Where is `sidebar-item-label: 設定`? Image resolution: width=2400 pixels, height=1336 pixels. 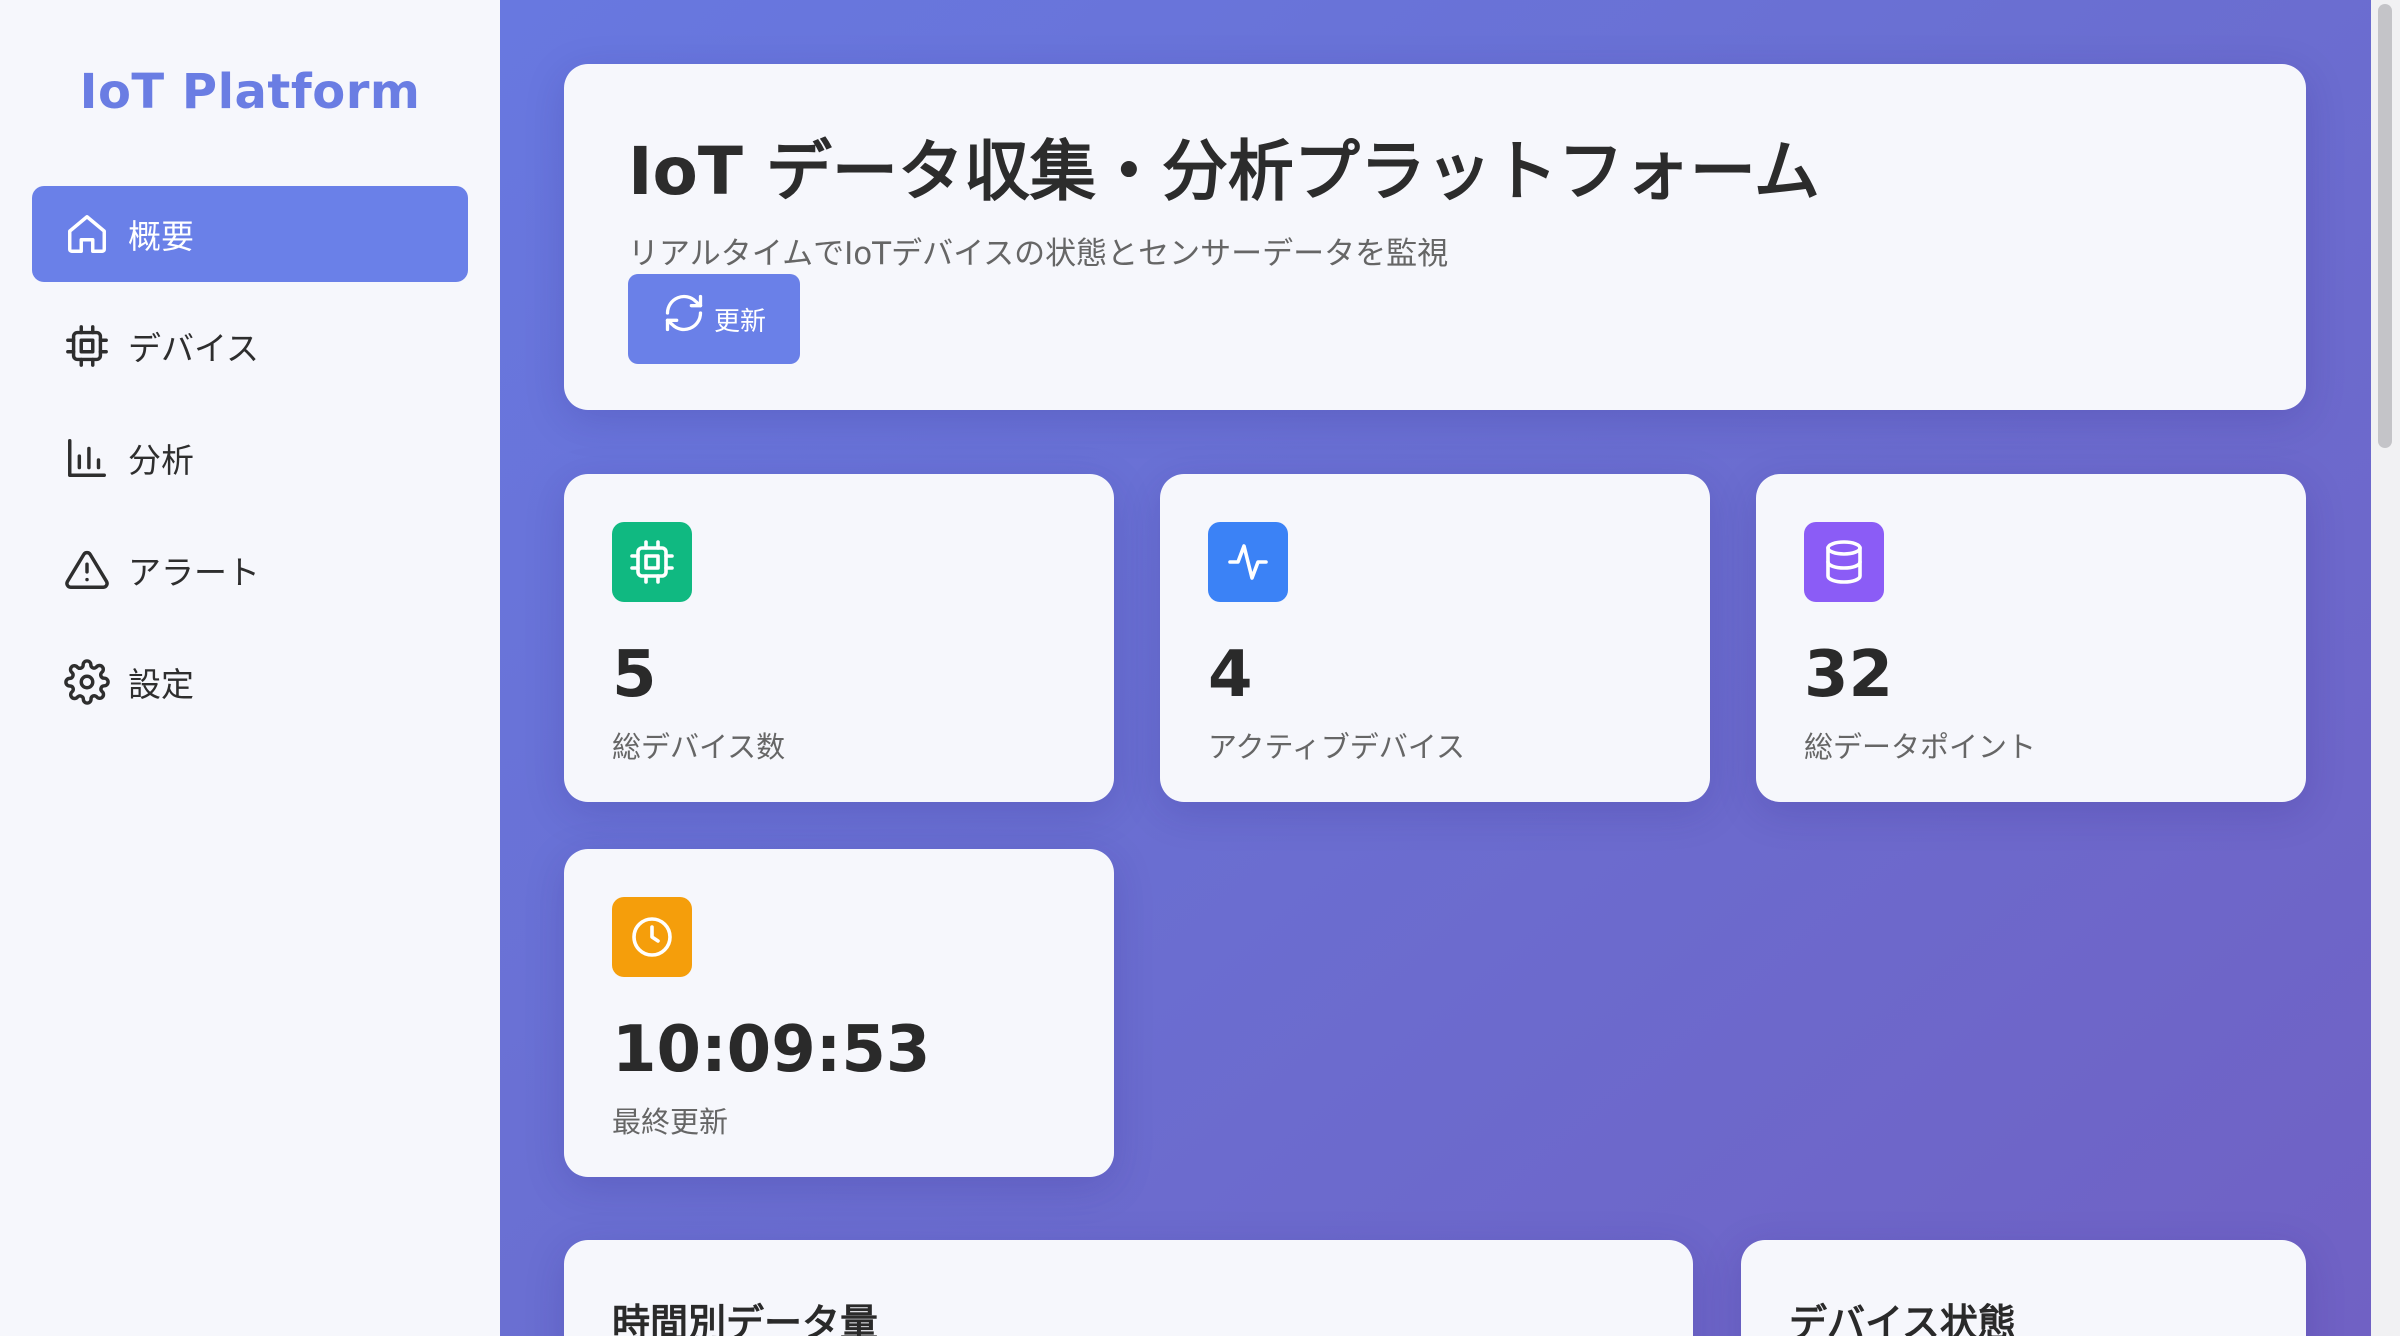 sidebar-item-label: 設定 is located at coordinates (161, 684).